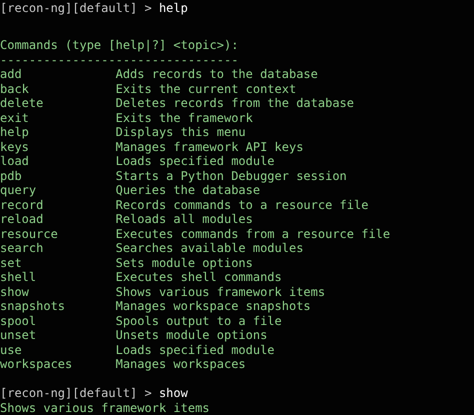 This screenshot has width=474, height=415. Describe the element at coordinates (22, 248) in the screenshot. I see `command-name: search` at that location.